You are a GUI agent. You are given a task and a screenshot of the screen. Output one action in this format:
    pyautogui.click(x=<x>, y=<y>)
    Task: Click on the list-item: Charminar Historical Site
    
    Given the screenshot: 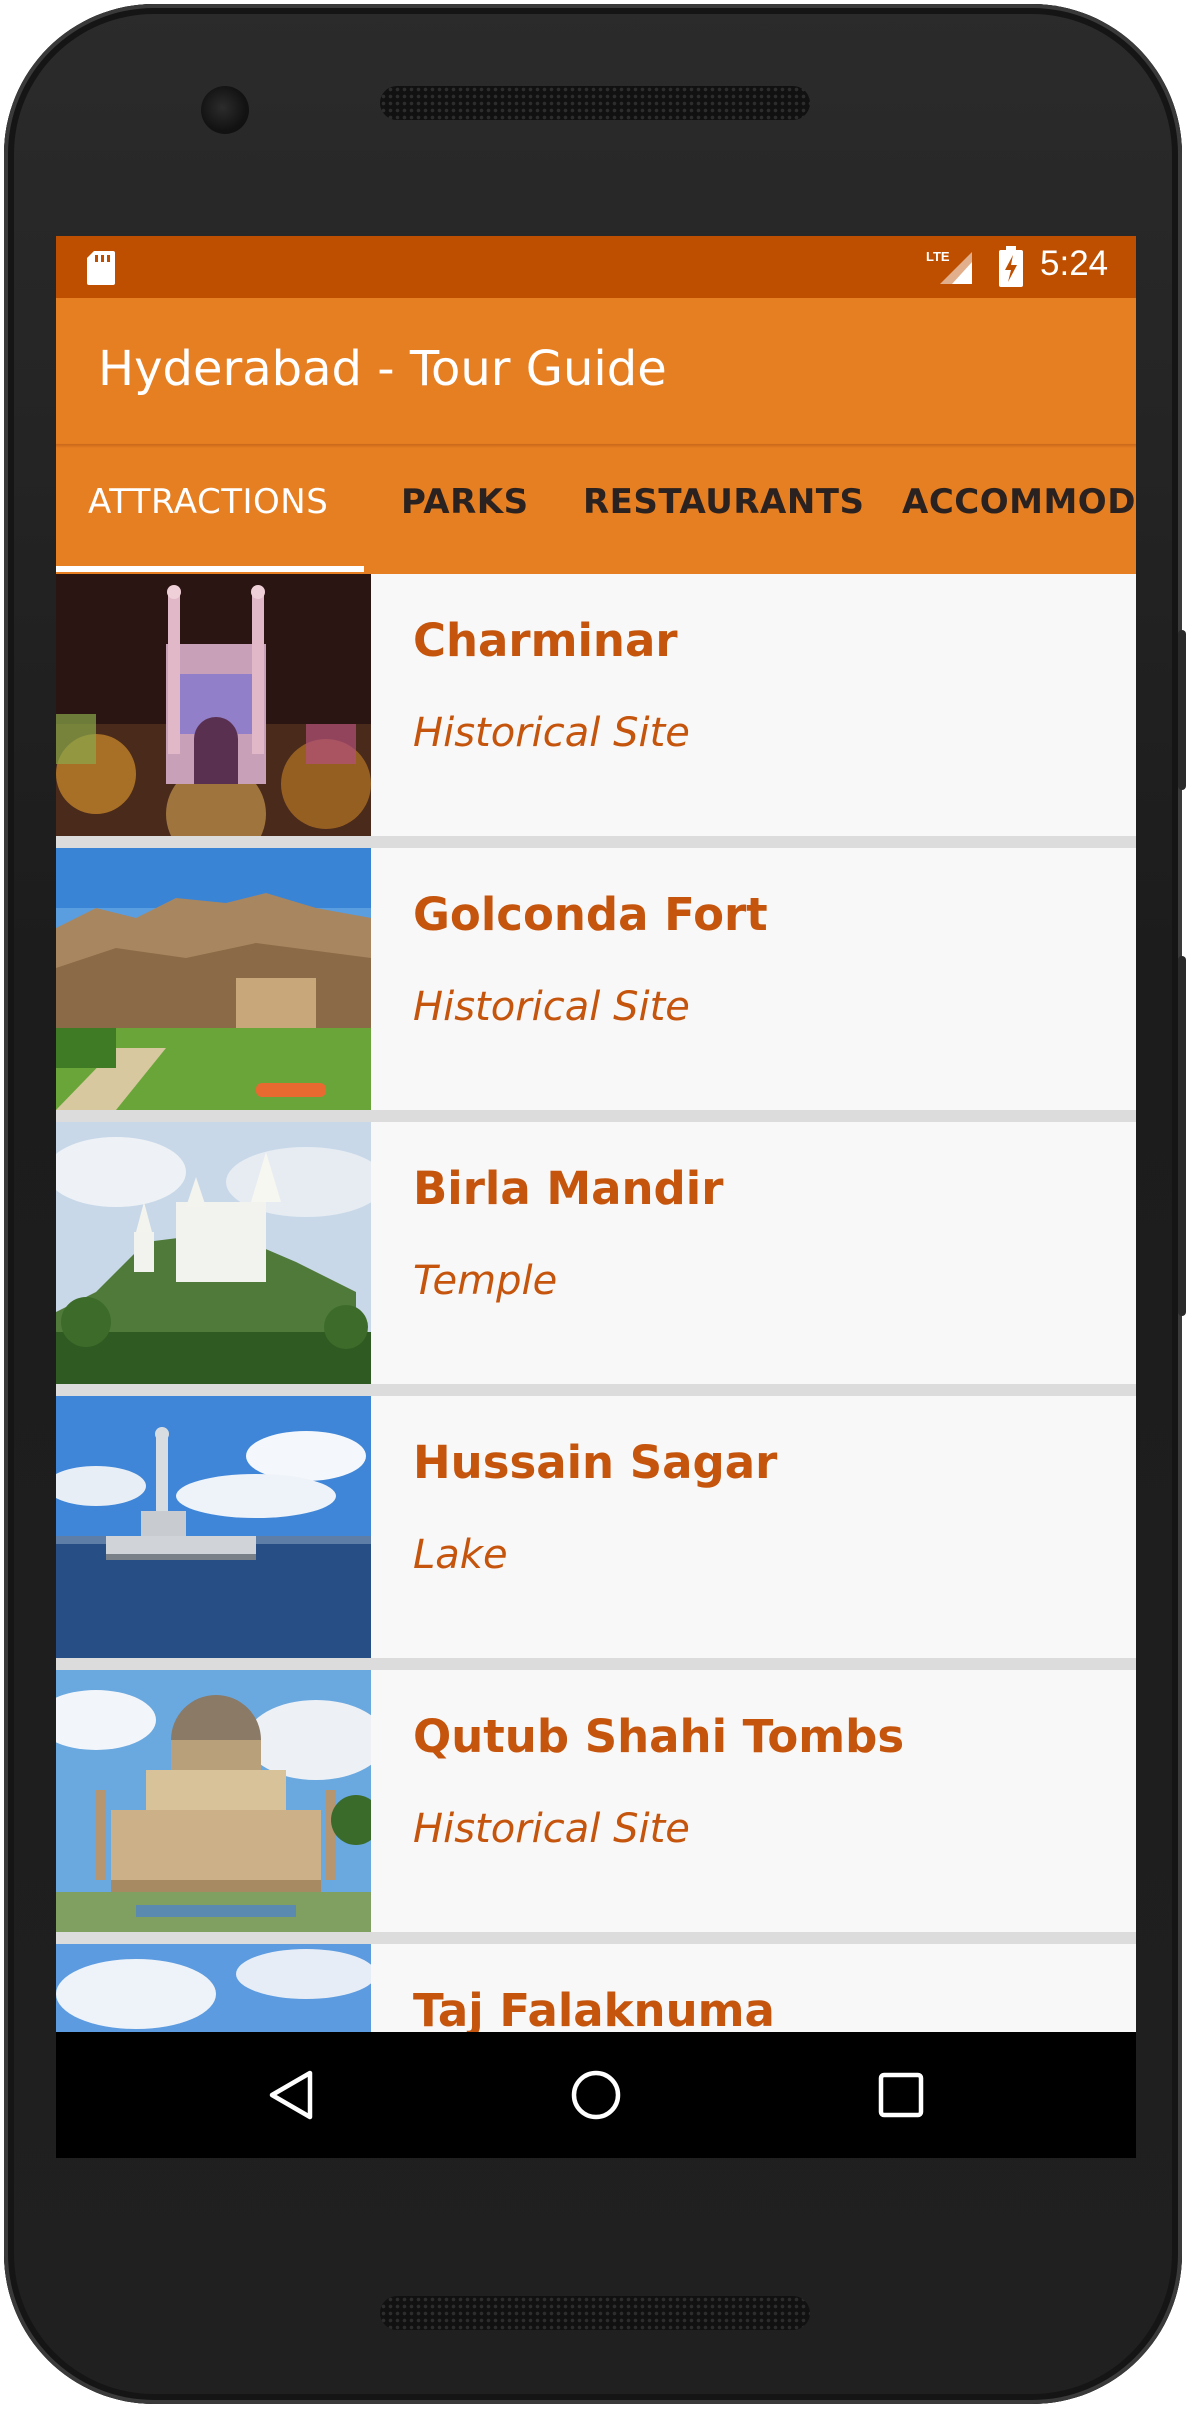 What is the action you would take?
    pyautogui.click(x=596, y=705)
    